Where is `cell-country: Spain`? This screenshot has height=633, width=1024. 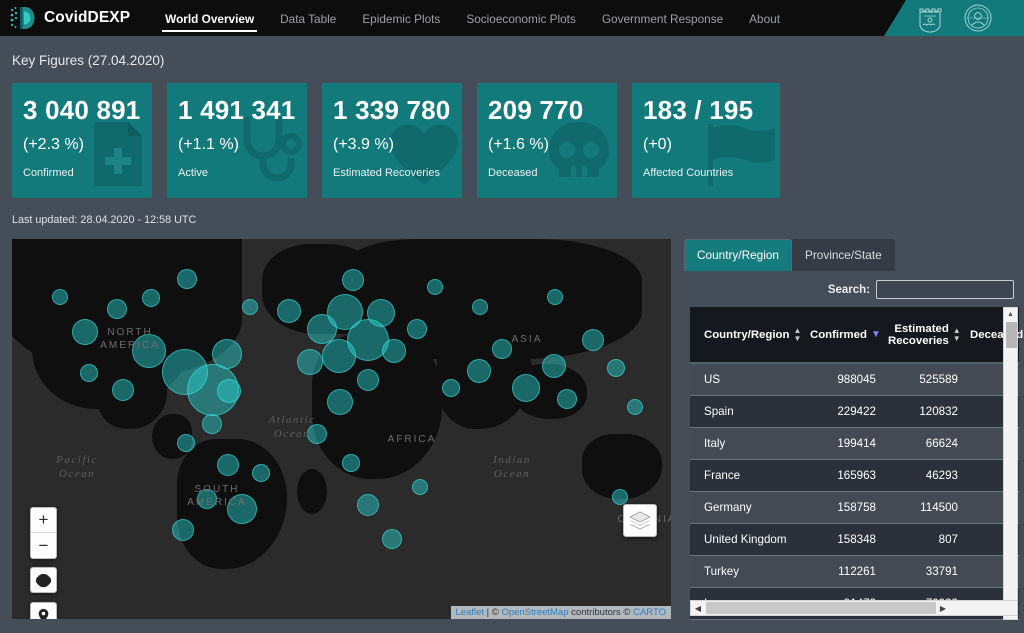 cell-country: Spain is located at coordinates (747, 411).